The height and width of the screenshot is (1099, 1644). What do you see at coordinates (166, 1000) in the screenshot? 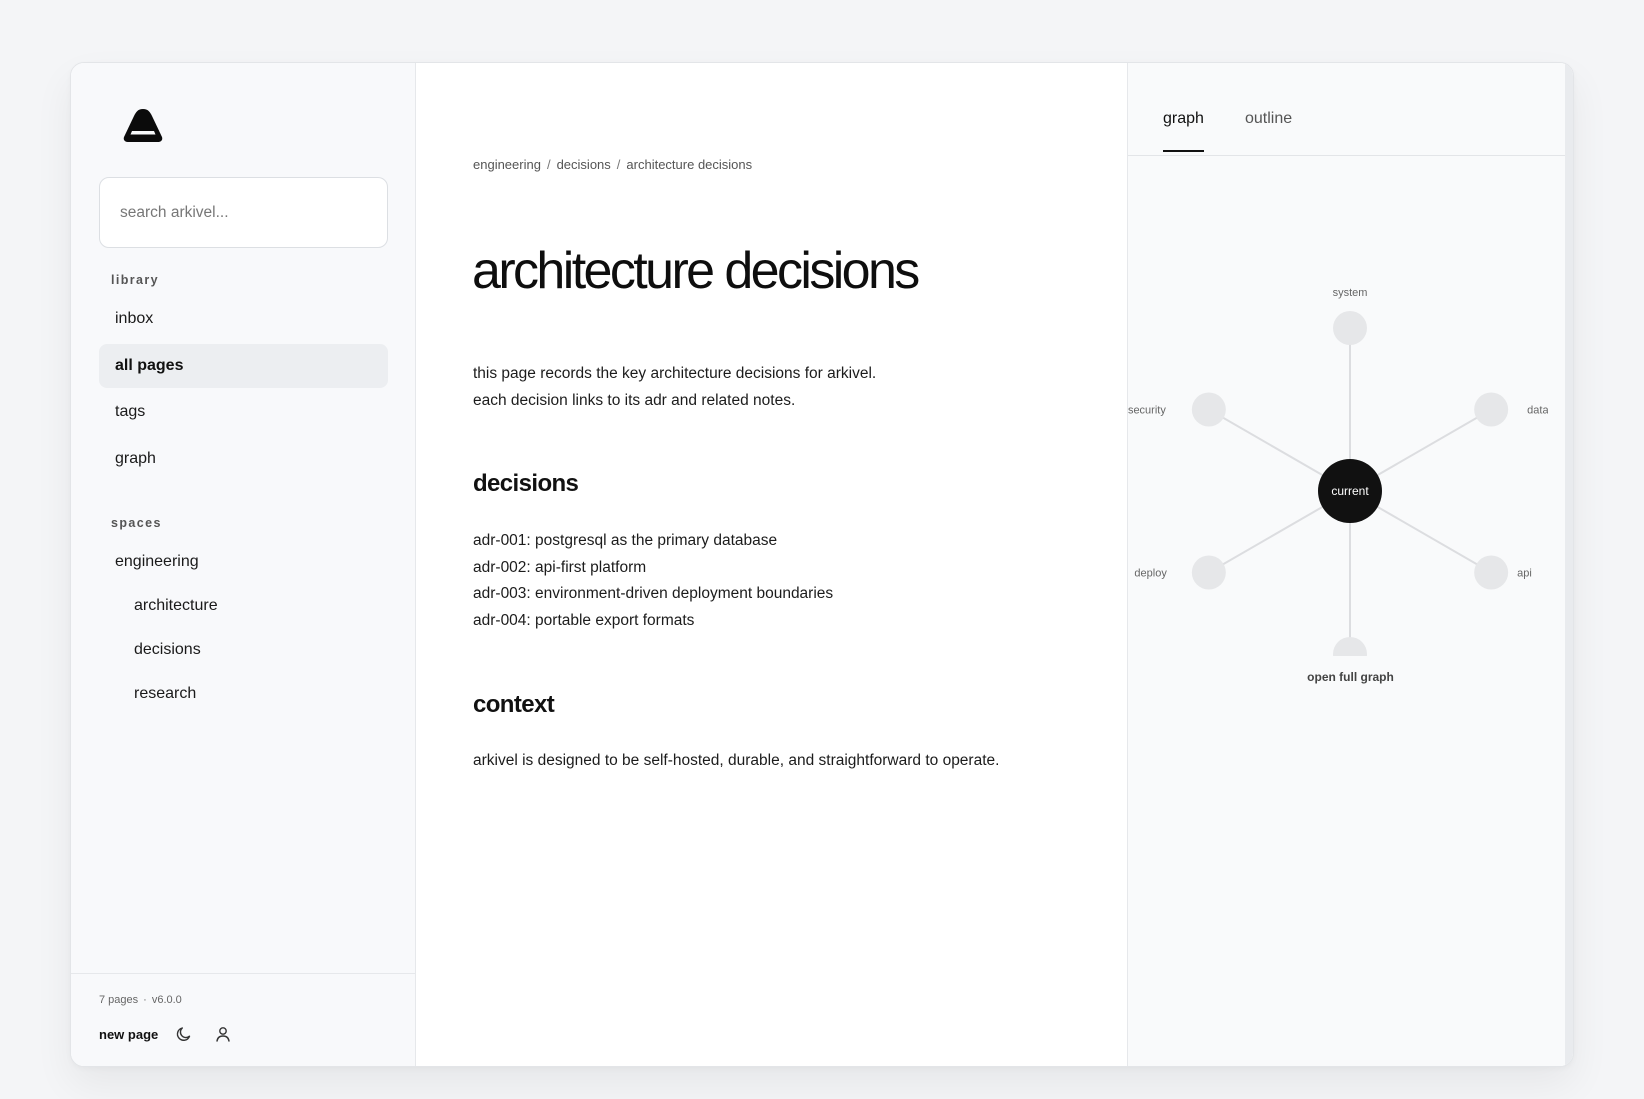
I see `app-version: v6.0.0` at bounding box center [166, 1000].